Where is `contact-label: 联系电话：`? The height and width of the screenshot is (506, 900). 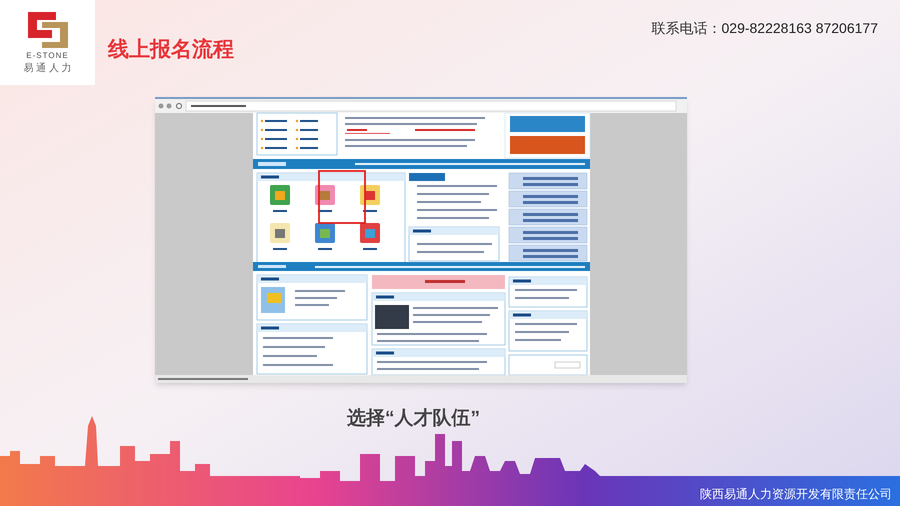 contact-label: 联系电话： is located at coordinates (687, 29).